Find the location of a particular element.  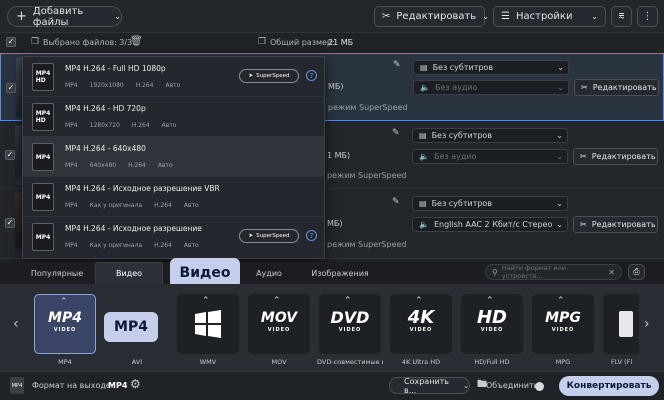

tab-video: Видео is located at coordinates (129, 273).